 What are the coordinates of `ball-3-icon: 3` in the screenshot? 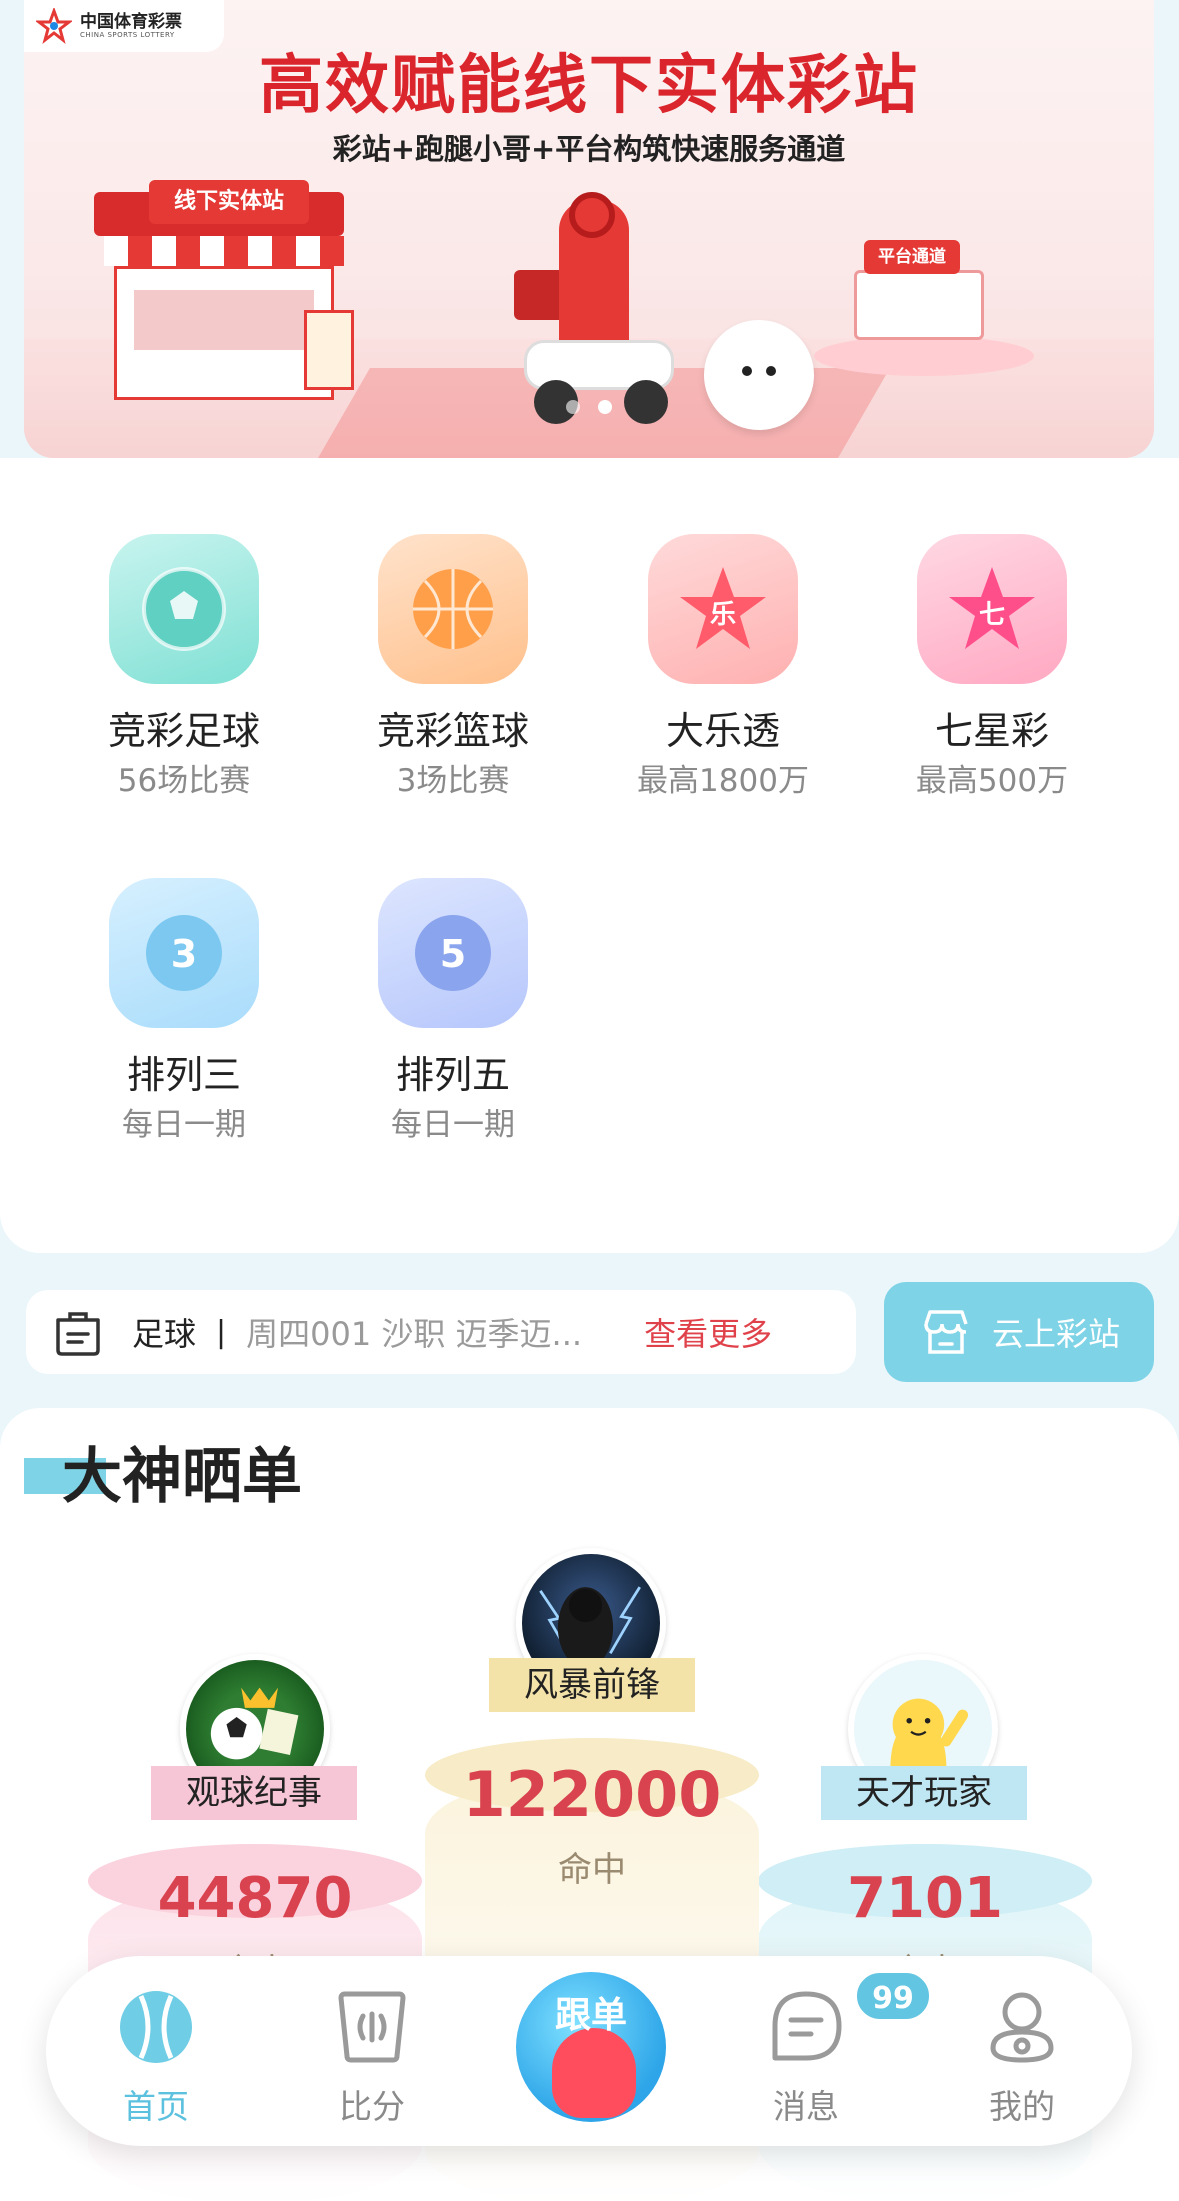 It's located at (184, 953).